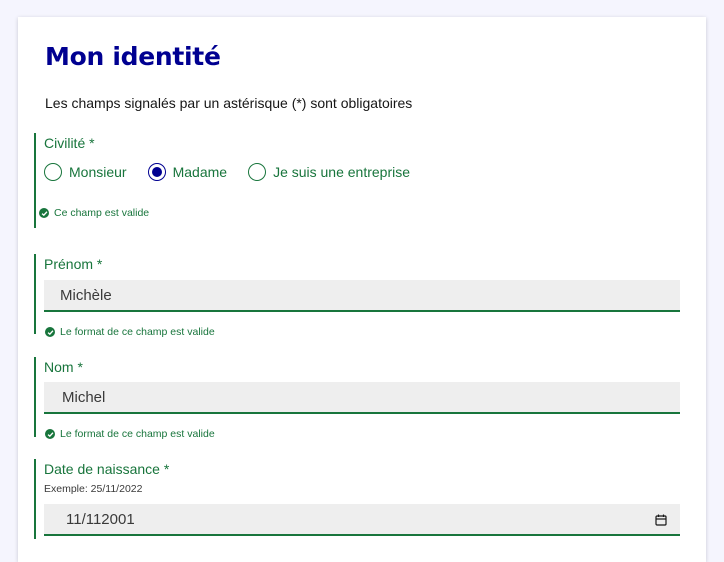 The image size is (724, 562). I want to click on civility-label: Civilité *, so click(69, 143).